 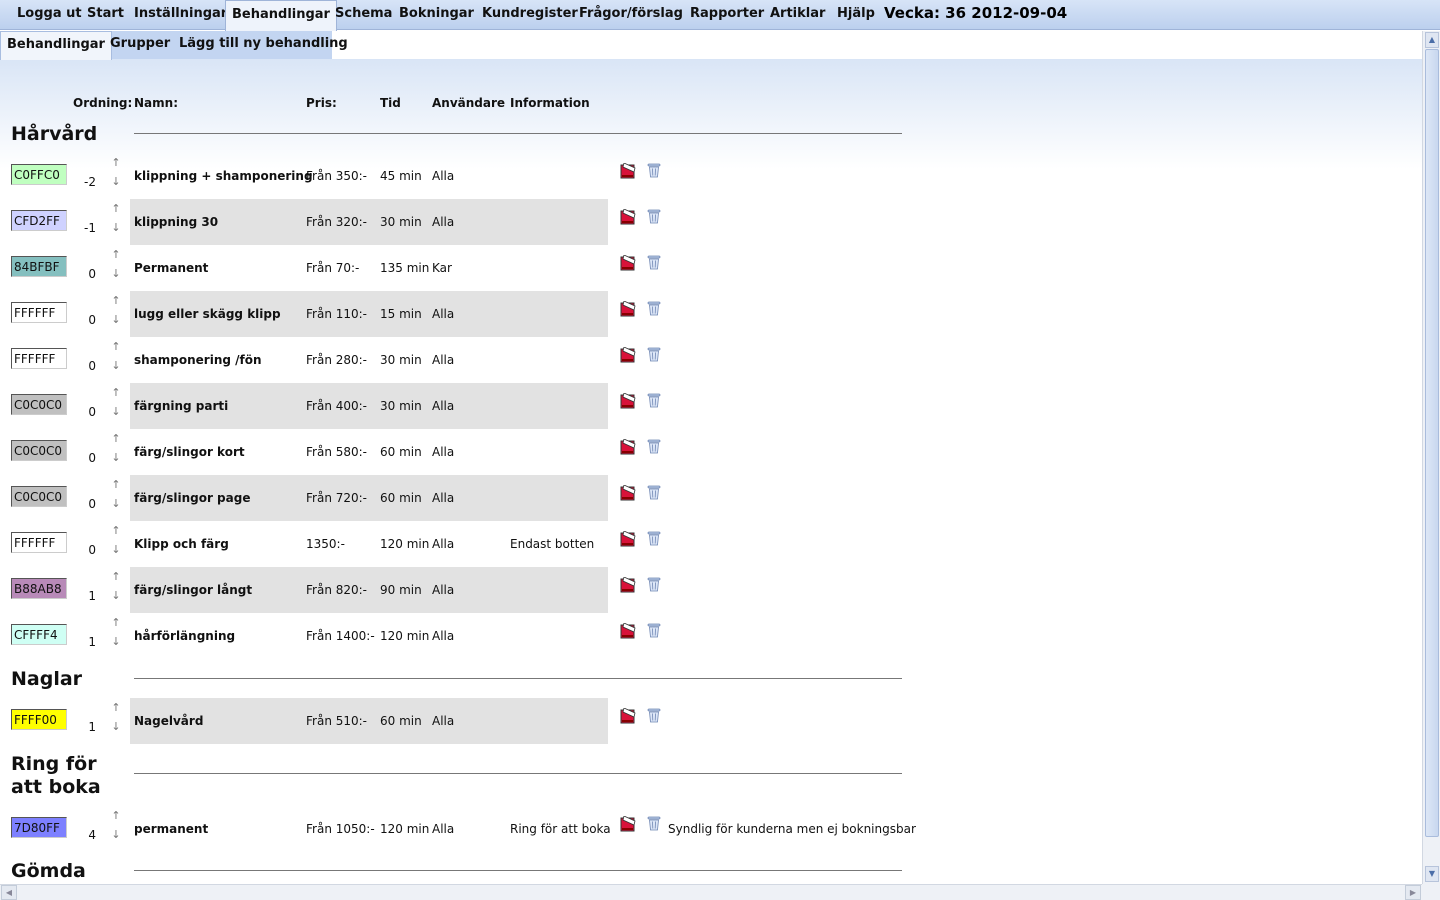 I want to click on tab-treatments: Behandlingar, so click(x=56, y=45).